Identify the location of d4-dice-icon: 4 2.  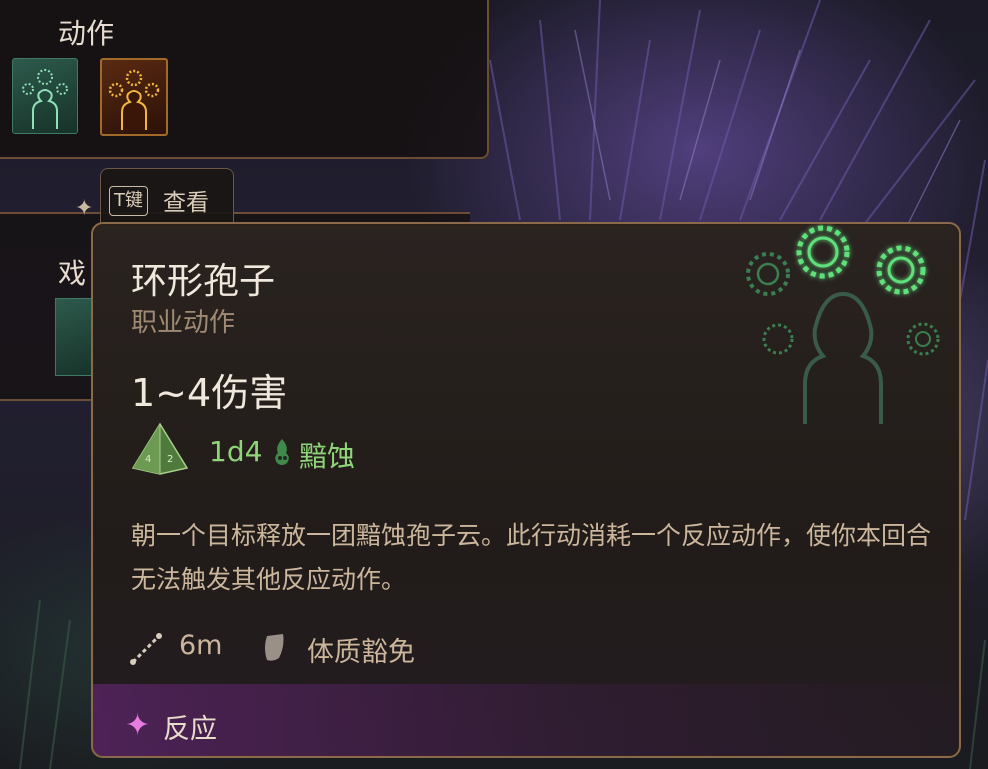
(160, 448).